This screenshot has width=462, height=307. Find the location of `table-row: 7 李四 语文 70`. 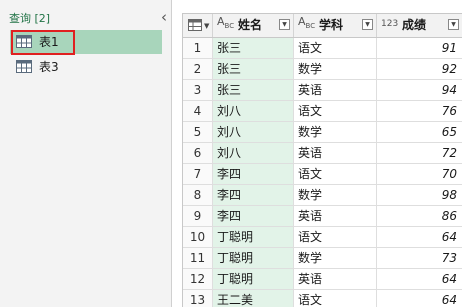

table-row: 7 李四 语文 70 is located at coordinates (322, 174).